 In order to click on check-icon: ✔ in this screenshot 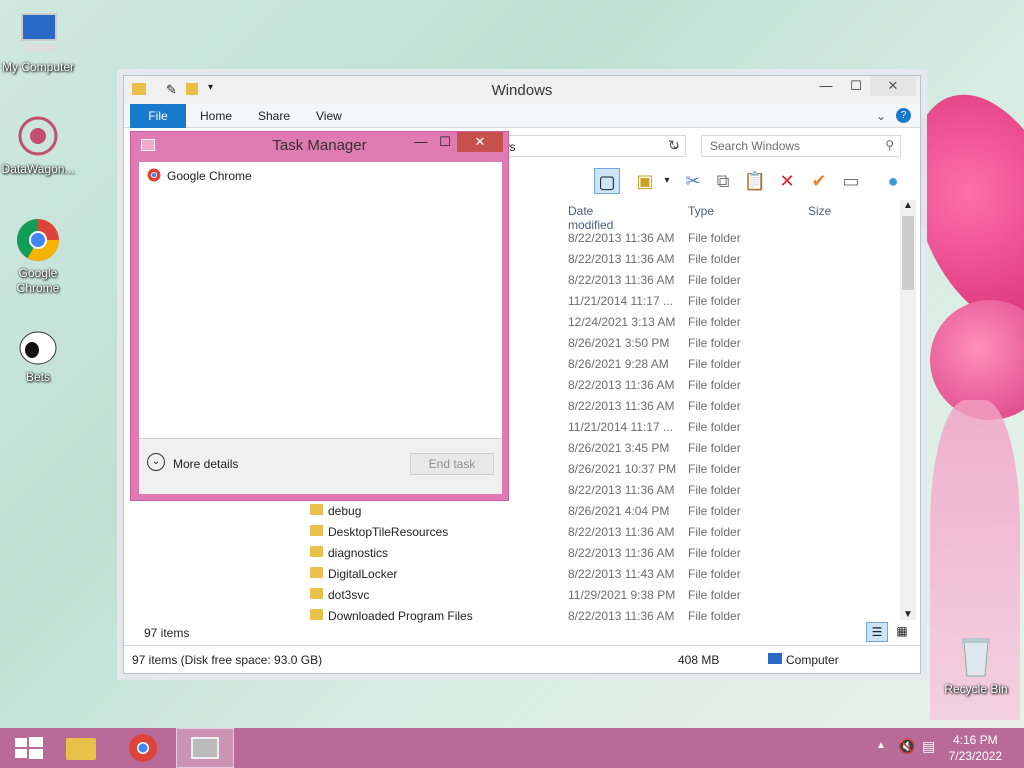, I will do `click(819, 181)`.